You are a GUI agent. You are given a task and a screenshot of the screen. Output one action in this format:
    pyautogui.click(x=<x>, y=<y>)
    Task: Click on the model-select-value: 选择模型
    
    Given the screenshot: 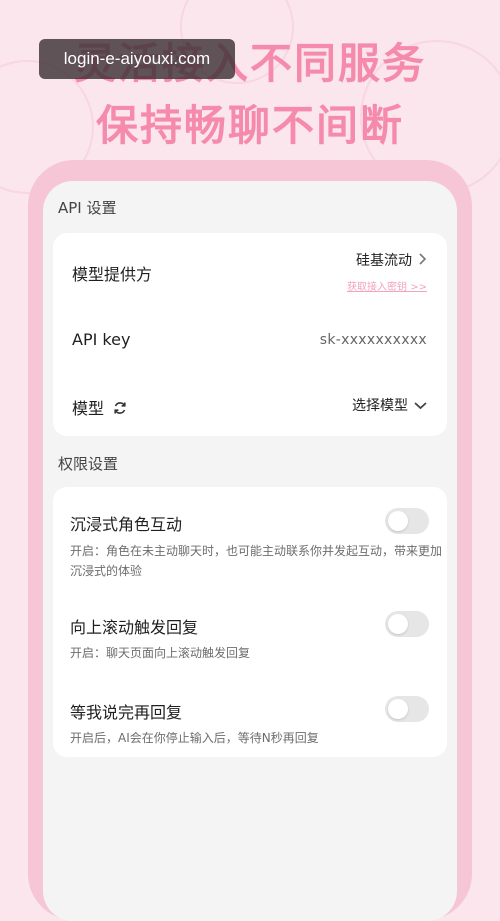 What is the action you would take?
    pyautogui.click(x=380, y=406)
    